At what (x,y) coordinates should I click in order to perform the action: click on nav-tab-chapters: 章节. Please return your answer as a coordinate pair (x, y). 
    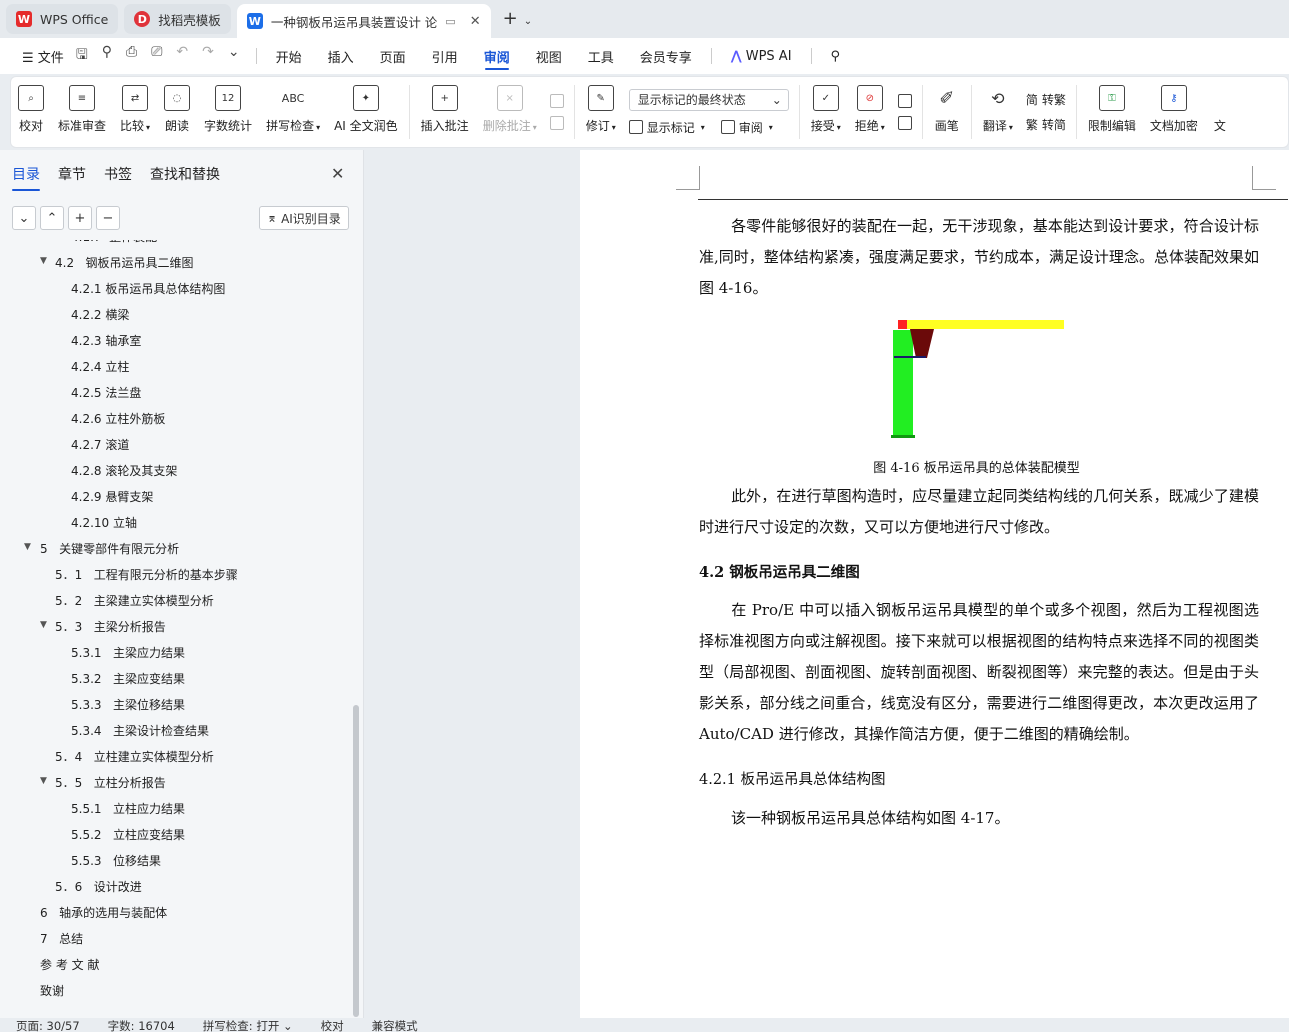
    Looking at the image, I should click on (72, 177).